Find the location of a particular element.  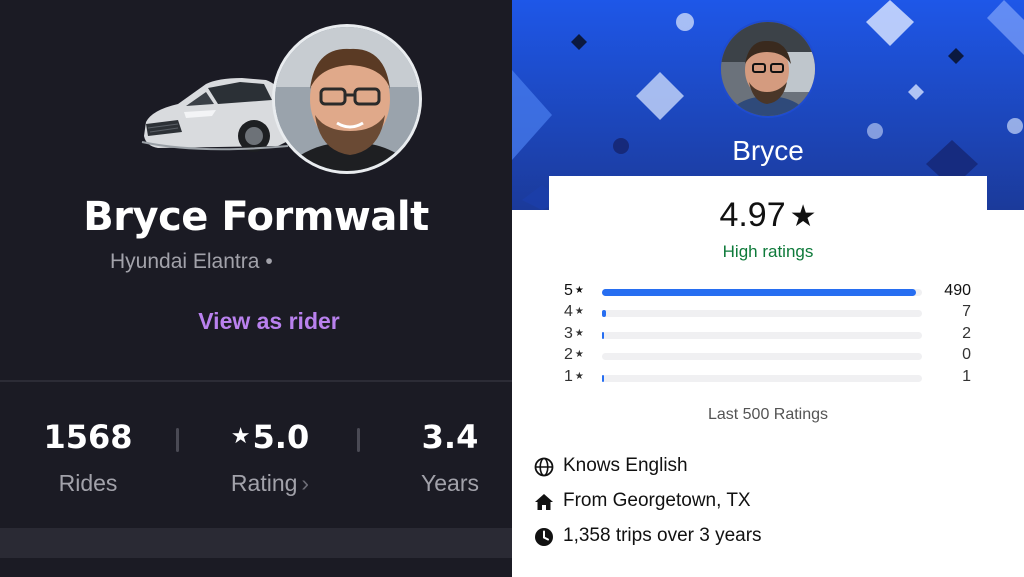

chevron-right-icon: › is located at coordinates (305, 483).